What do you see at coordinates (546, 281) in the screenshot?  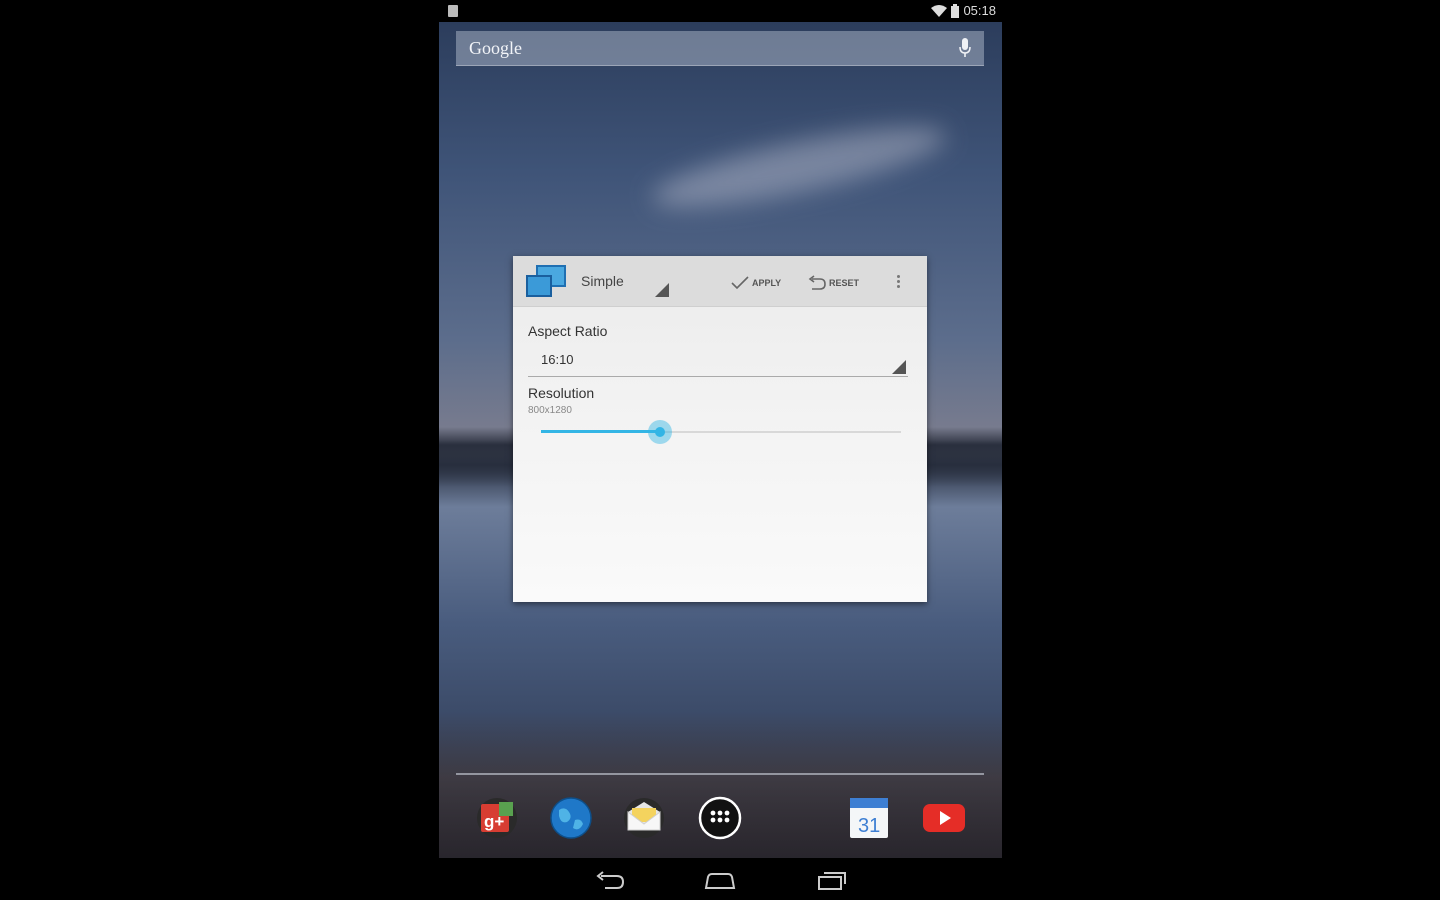 I see `screen-resolution-app-icon` at bounding box center [546, 281].